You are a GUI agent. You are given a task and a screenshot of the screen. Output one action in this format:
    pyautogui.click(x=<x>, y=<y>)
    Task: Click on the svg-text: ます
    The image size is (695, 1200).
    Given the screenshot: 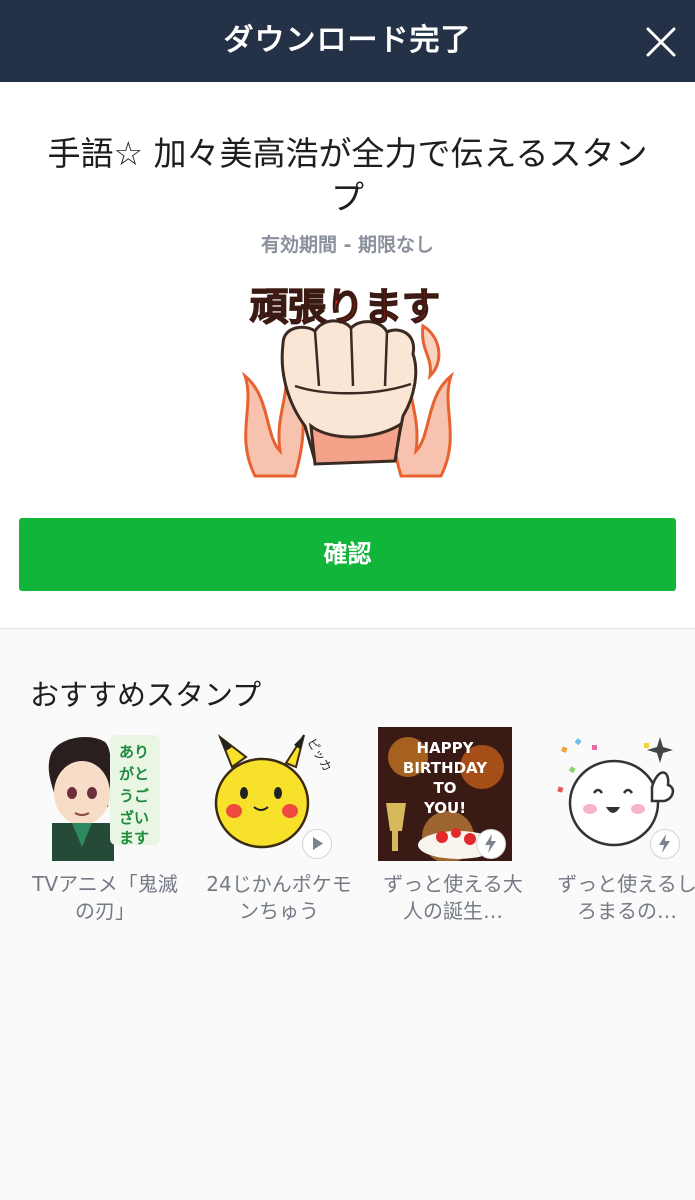 What is the action you would take?
    pyautogui.click(x=134, y=838)
    